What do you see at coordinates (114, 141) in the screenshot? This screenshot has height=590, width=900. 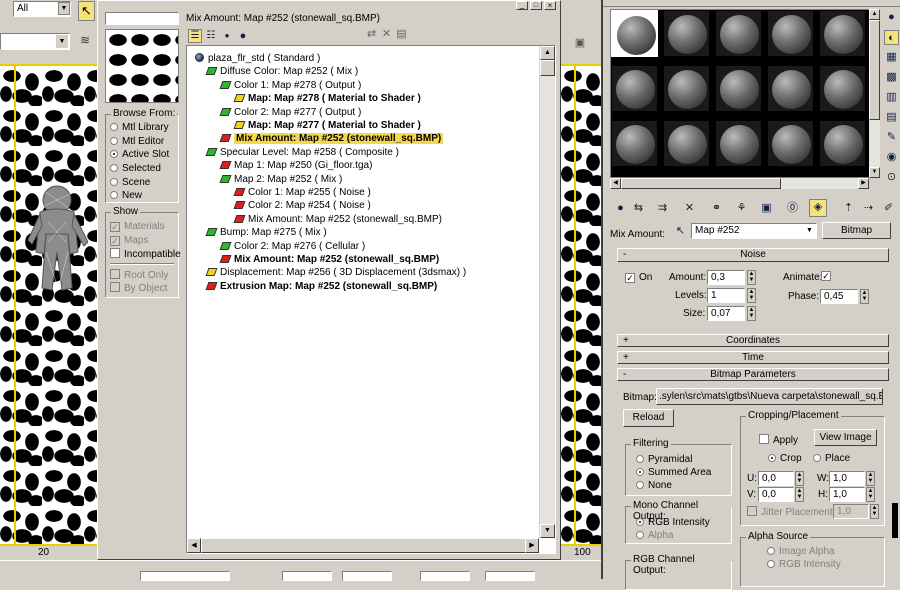 I see `radio-mtl-editor` at bounding box center [114, 141].